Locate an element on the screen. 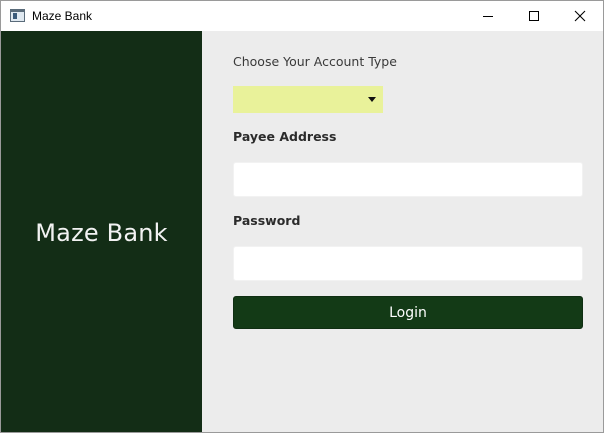  minimize-button is located at coordinates (488, 16).